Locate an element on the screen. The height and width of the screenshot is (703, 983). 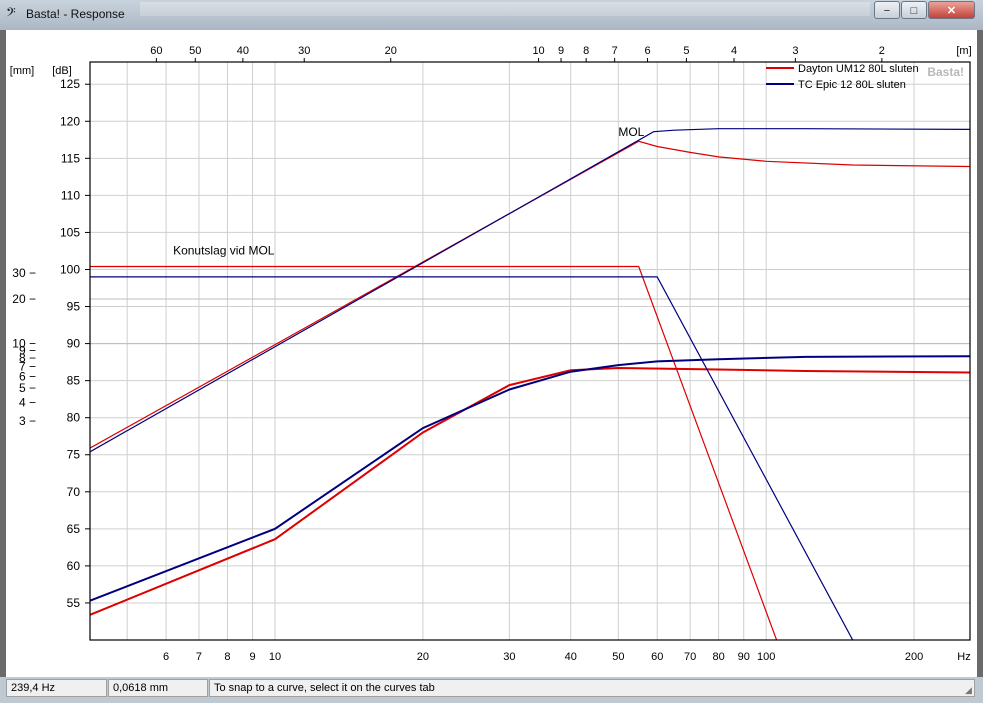
background-window-strip is located at coordinates (505, 9).